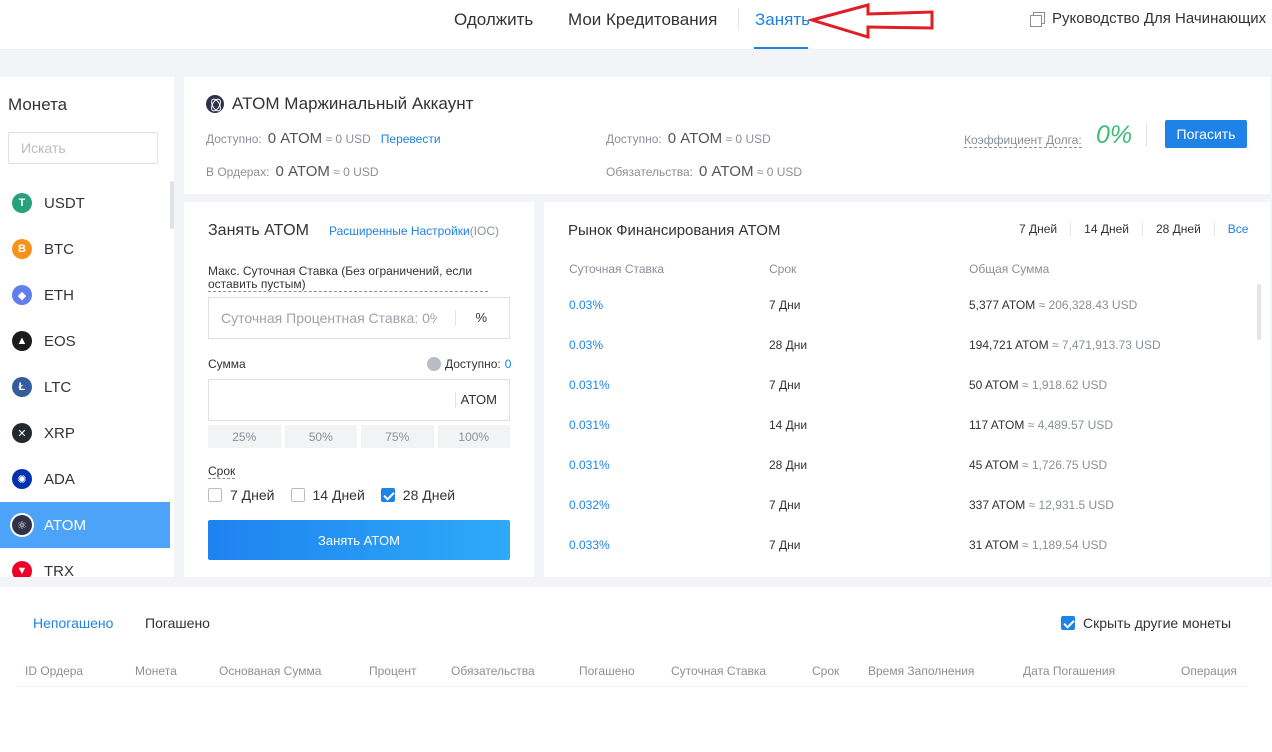  Describe the element at coordinates (222, 471) in the screenshot. I see `term-label: Срок` at that location.